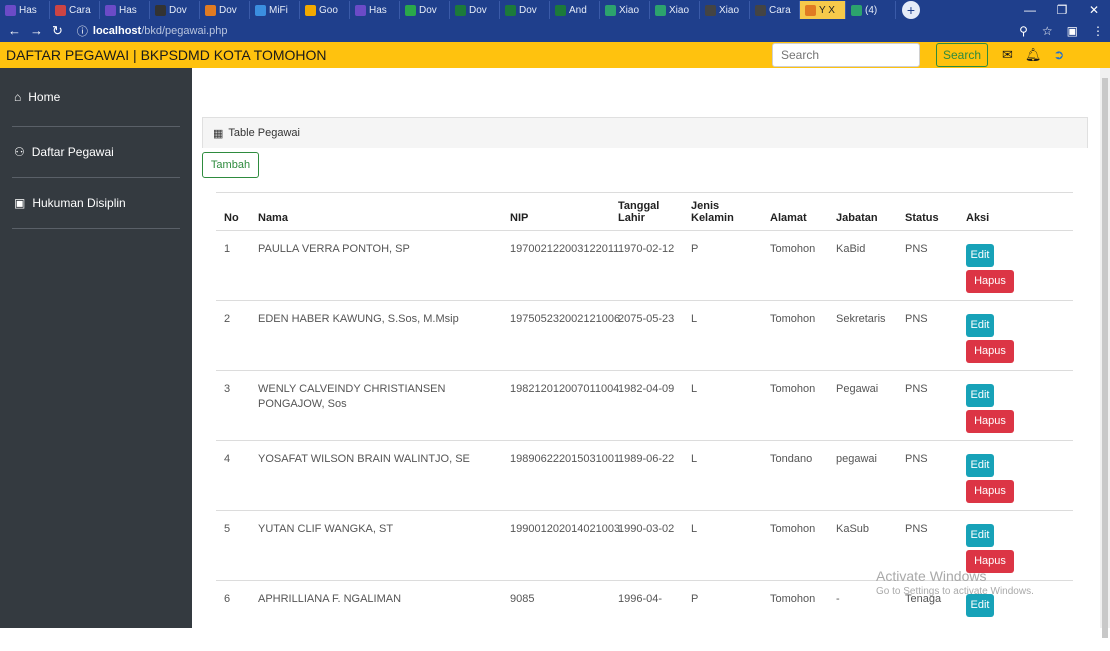  What do you see at coordinates (795, 475) in the screenshot?
I see `cell-alamat: Tondano` at bounding box center [795, 475].